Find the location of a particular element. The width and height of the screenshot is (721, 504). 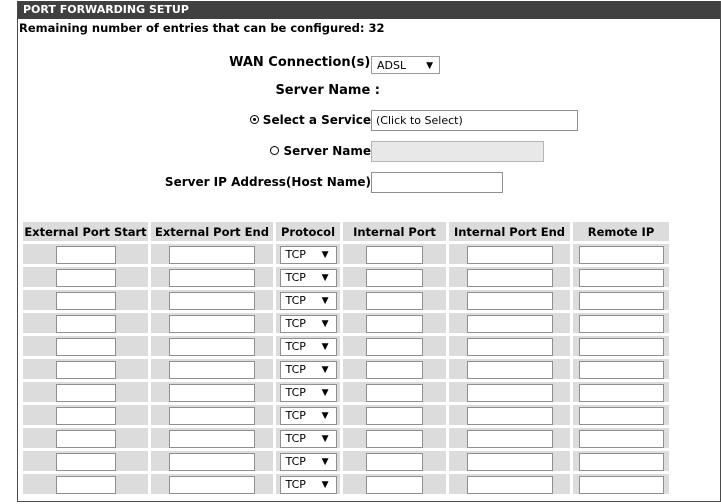

server-name-input is located at coordinates (457, 151).